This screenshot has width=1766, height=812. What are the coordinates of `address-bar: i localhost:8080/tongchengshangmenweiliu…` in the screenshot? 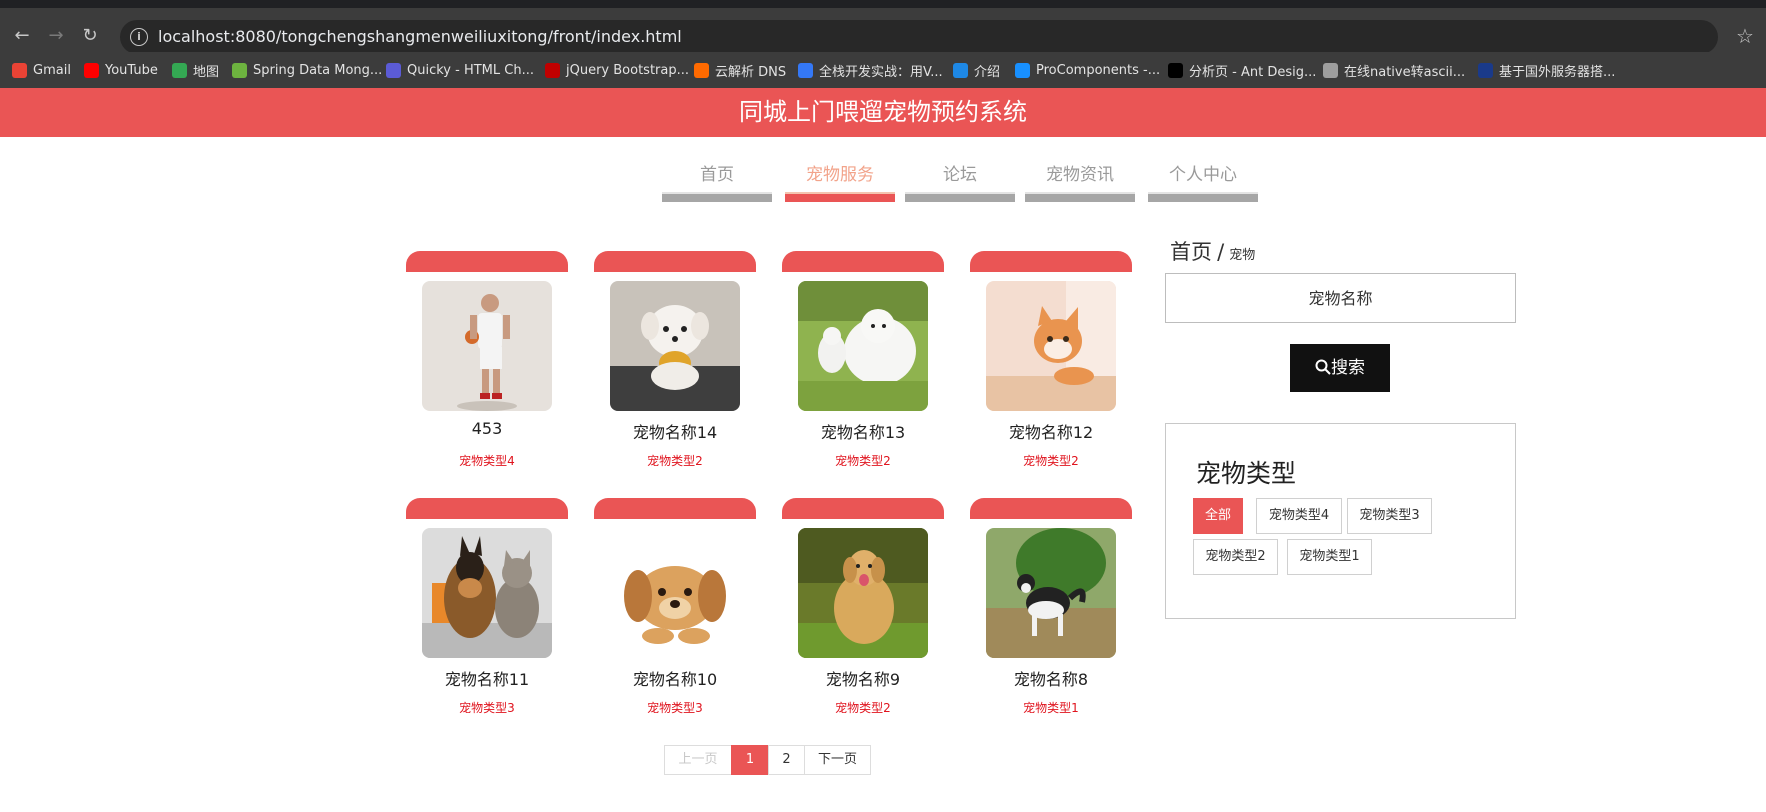 It's located at (919, 37).